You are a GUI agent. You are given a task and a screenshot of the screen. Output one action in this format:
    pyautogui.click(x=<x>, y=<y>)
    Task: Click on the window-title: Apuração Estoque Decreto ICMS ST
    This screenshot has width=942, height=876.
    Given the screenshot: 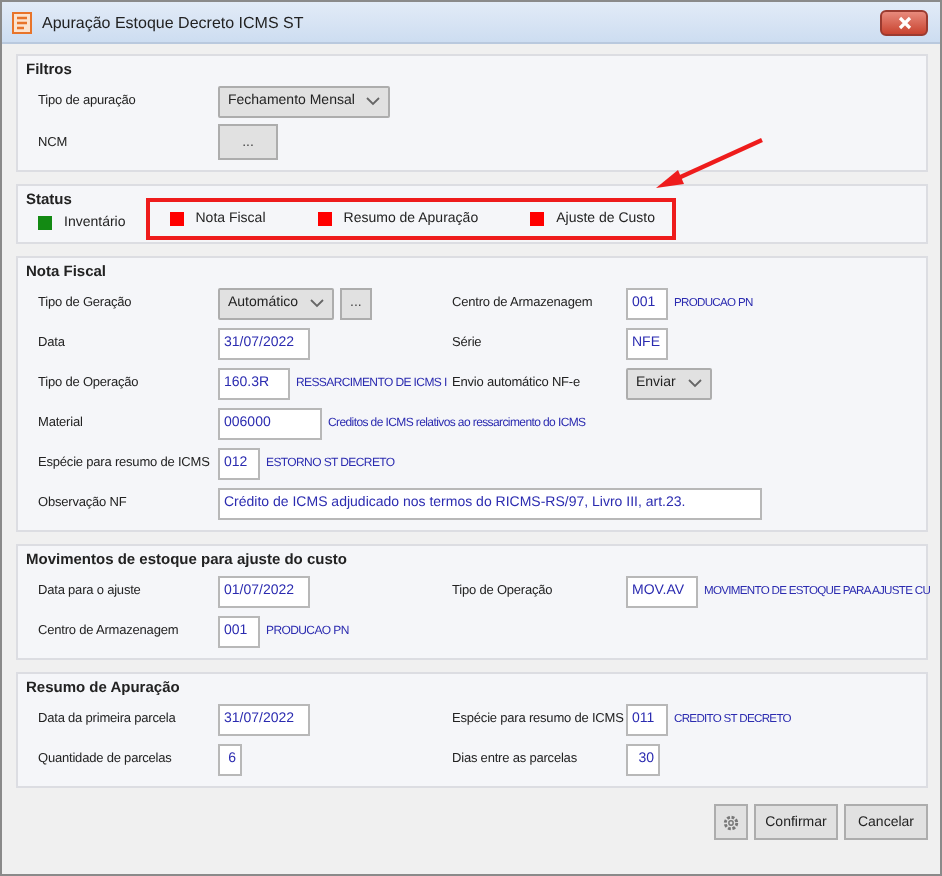 What is the action you would take?
    pyautogui.click(x=174, y=22)
    